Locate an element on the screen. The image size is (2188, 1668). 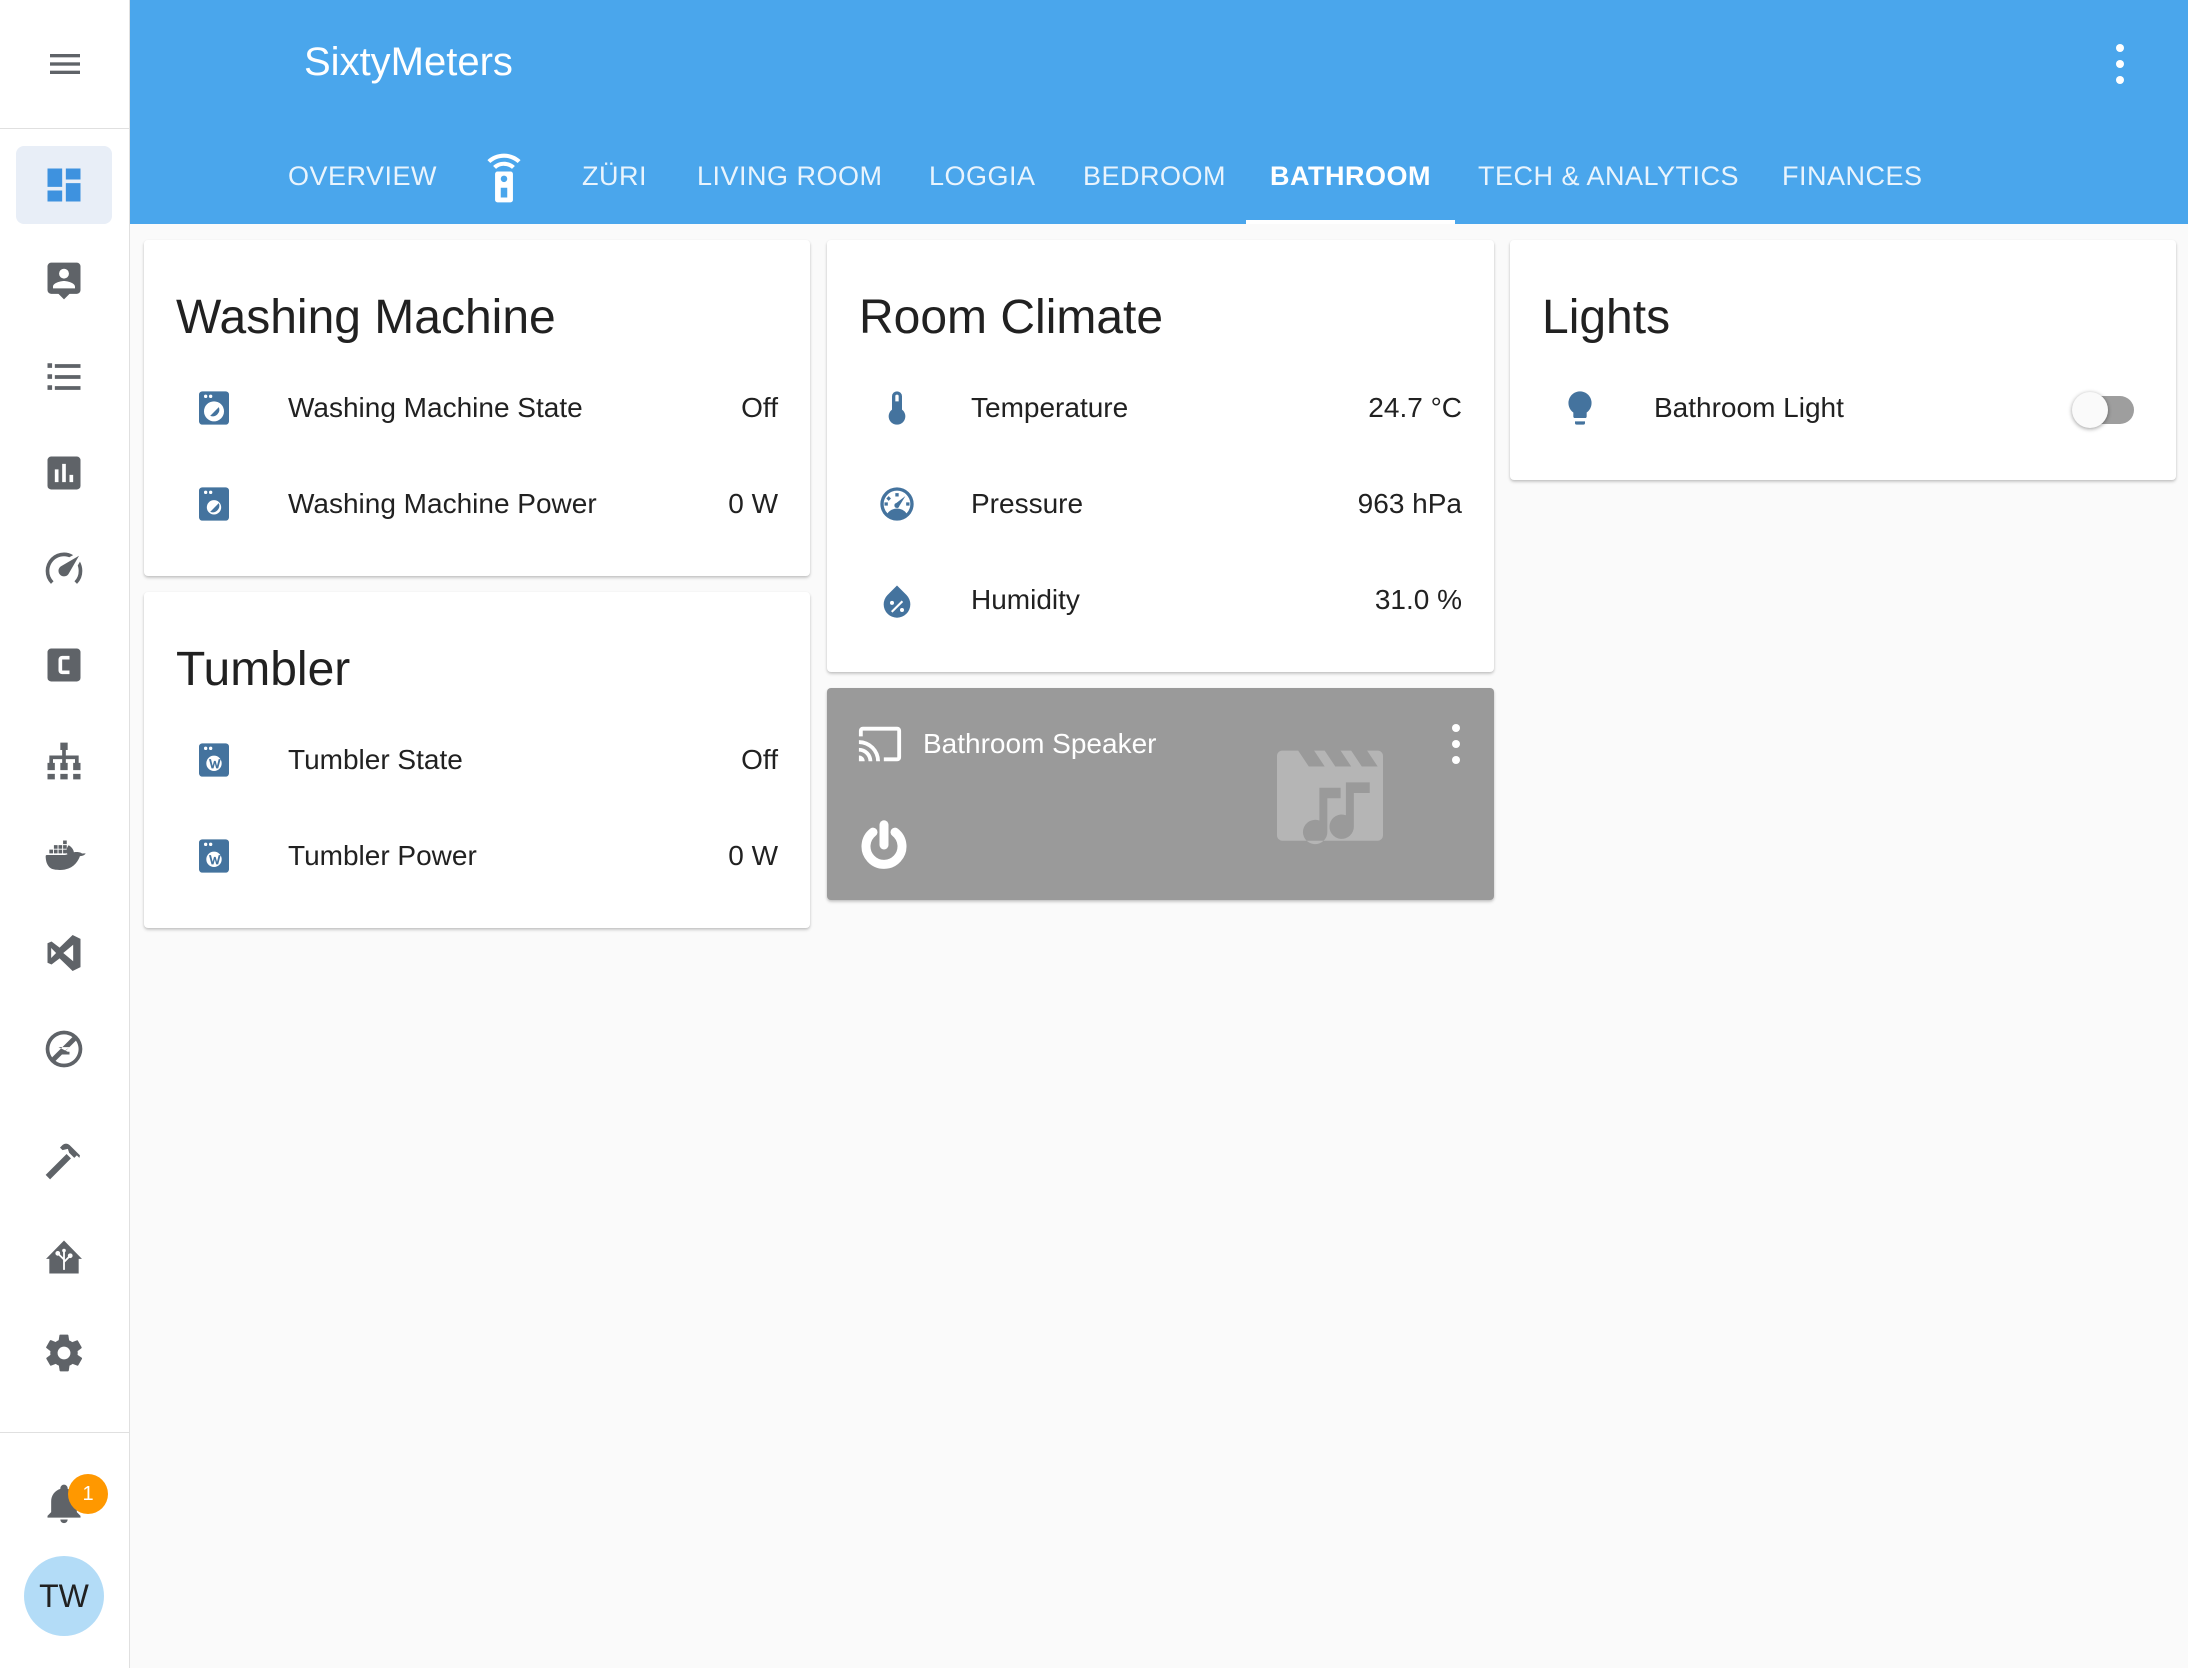
entity-row: Pressure 963 hPa is located at coordinates (1160, 504).